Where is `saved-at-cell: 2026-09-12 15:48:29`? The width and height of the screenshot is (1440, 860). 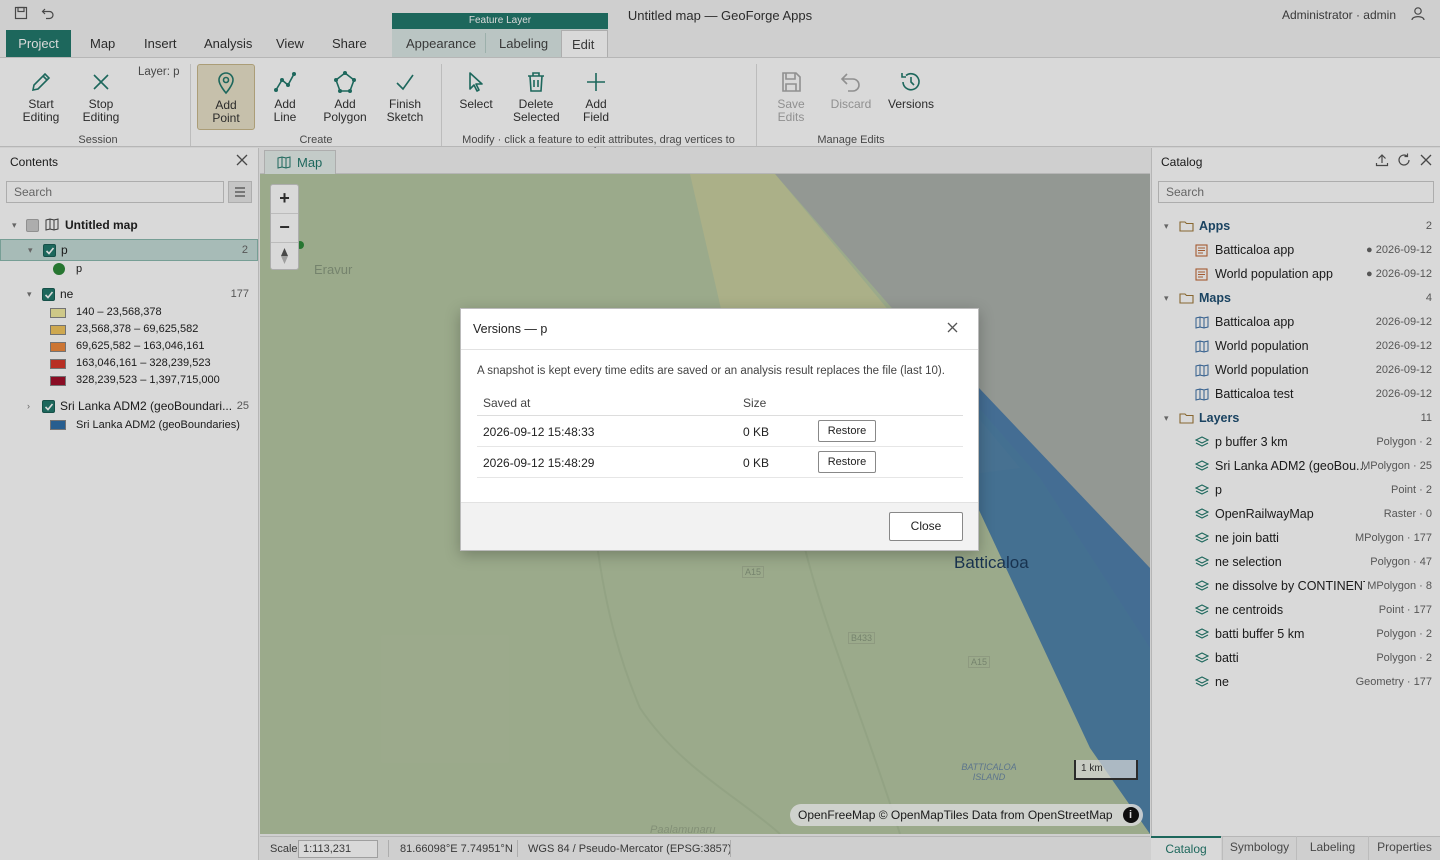
saved-at-cell: 2026-09-12 15:48:29 is located at coordinates (539, 463).